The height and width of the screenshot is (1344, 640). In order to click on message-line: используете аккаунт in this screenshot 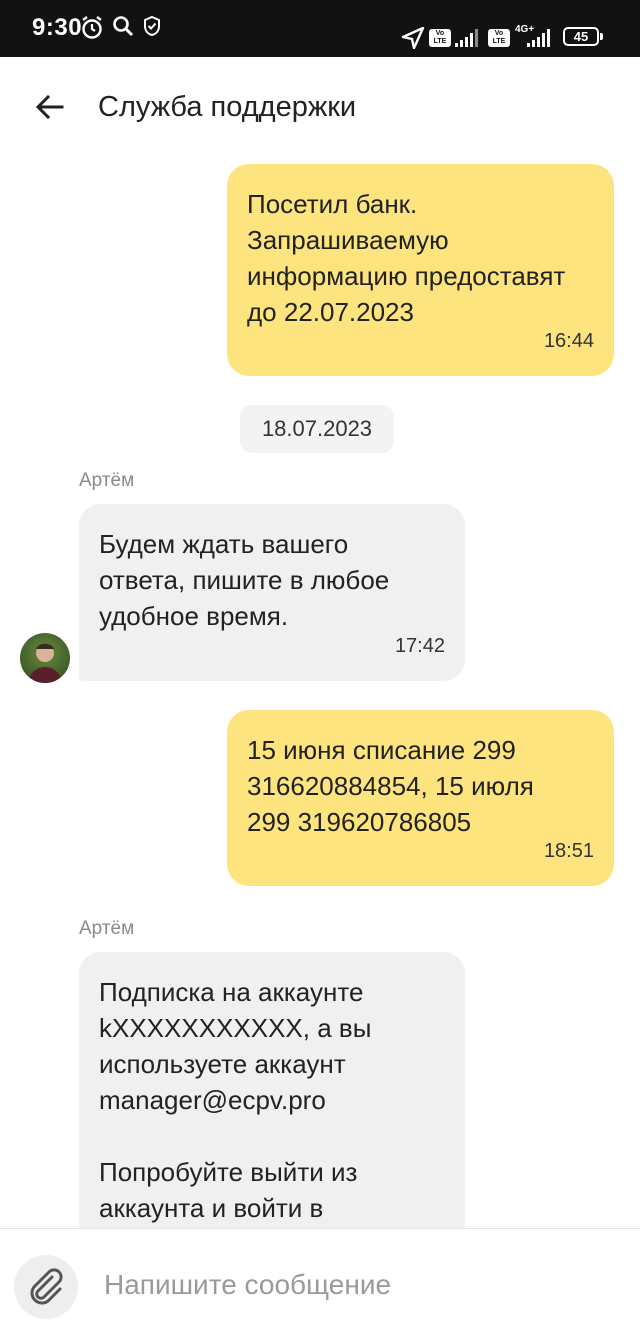, I will do `click(222, 1064)`.